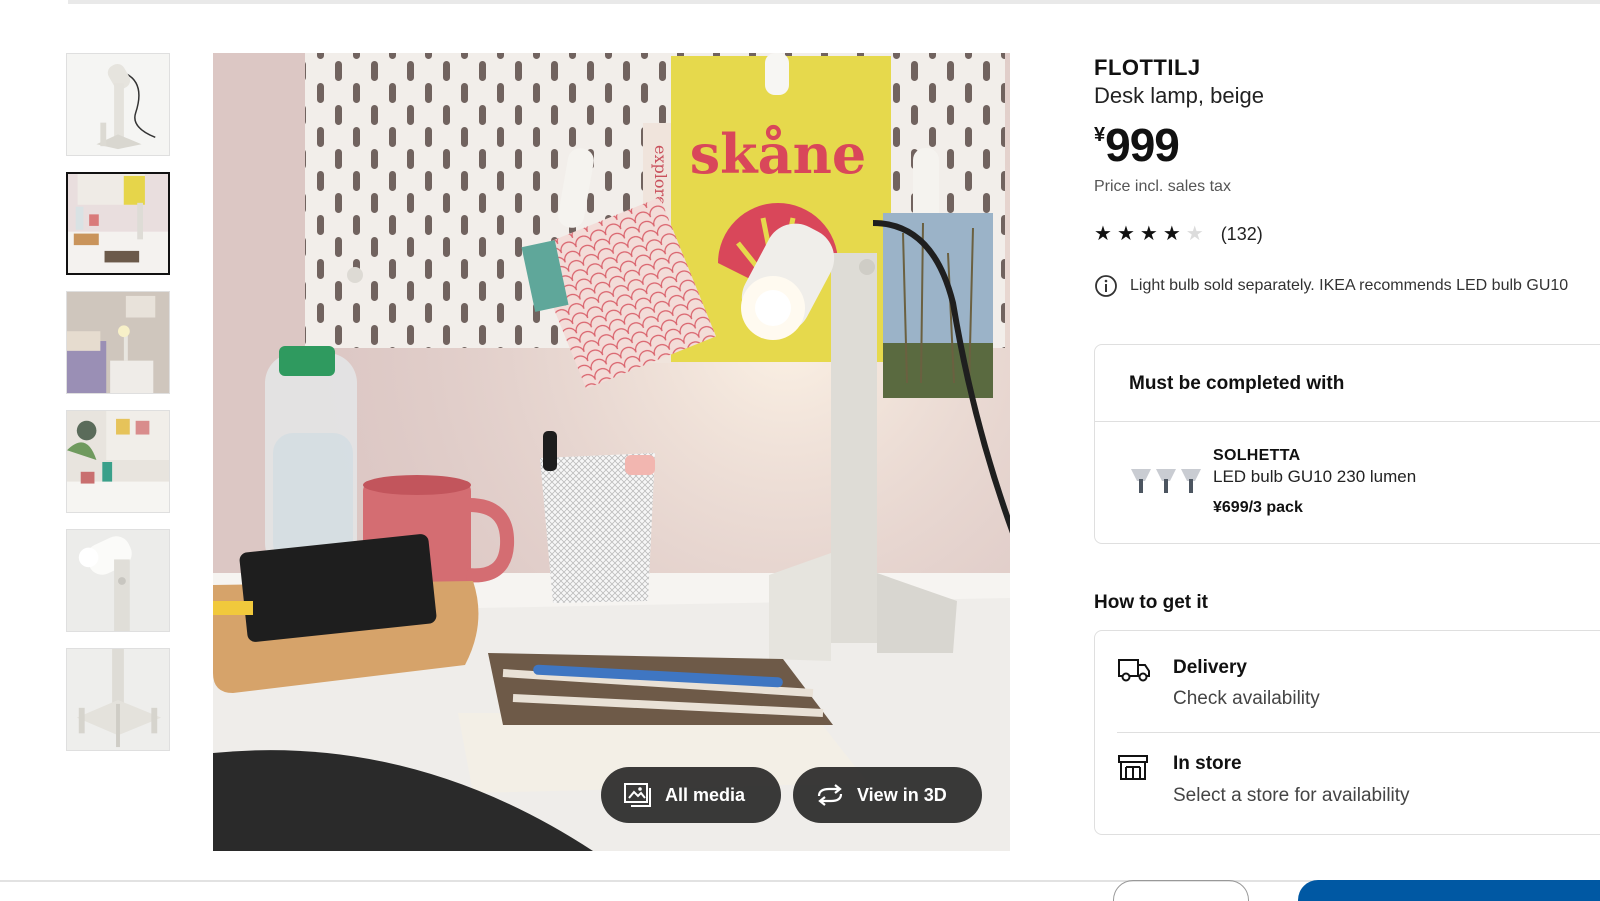 The height and width of the screenshot is (901, 1600). I want to click on rating-summary: ★ ★ ★ ★ ★ (132), so click(1178, 234).